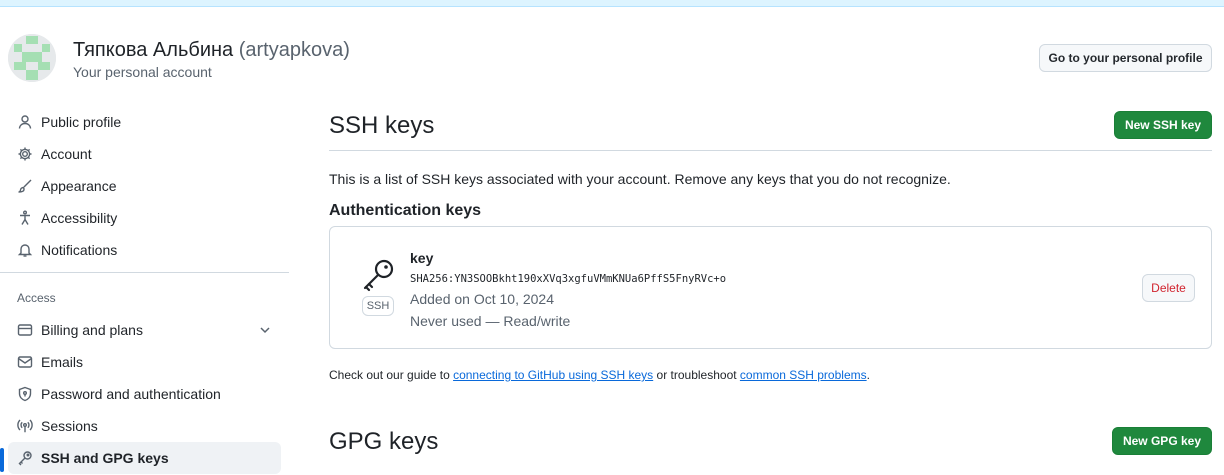  Describe the element at coordinates (25, 362) in the screenshot. I see `mail-icon` at that location.